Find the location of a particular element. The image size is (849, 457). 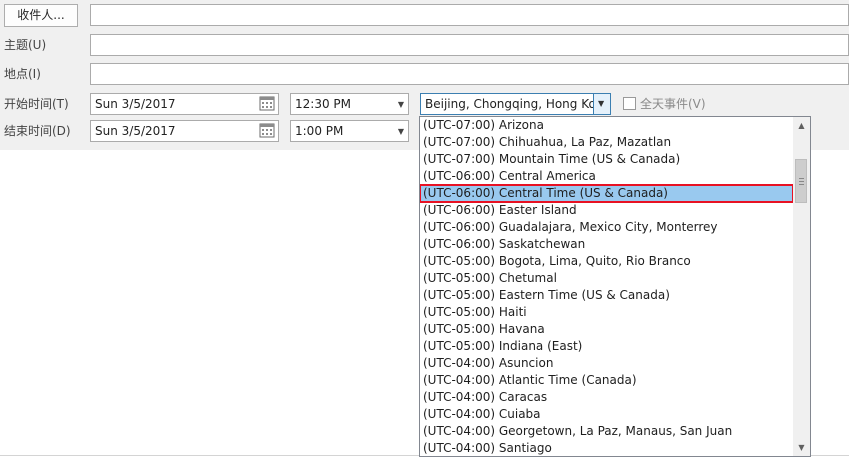

all-day-checkbox: 全天事件(V) is located at coordinates (664, 104).